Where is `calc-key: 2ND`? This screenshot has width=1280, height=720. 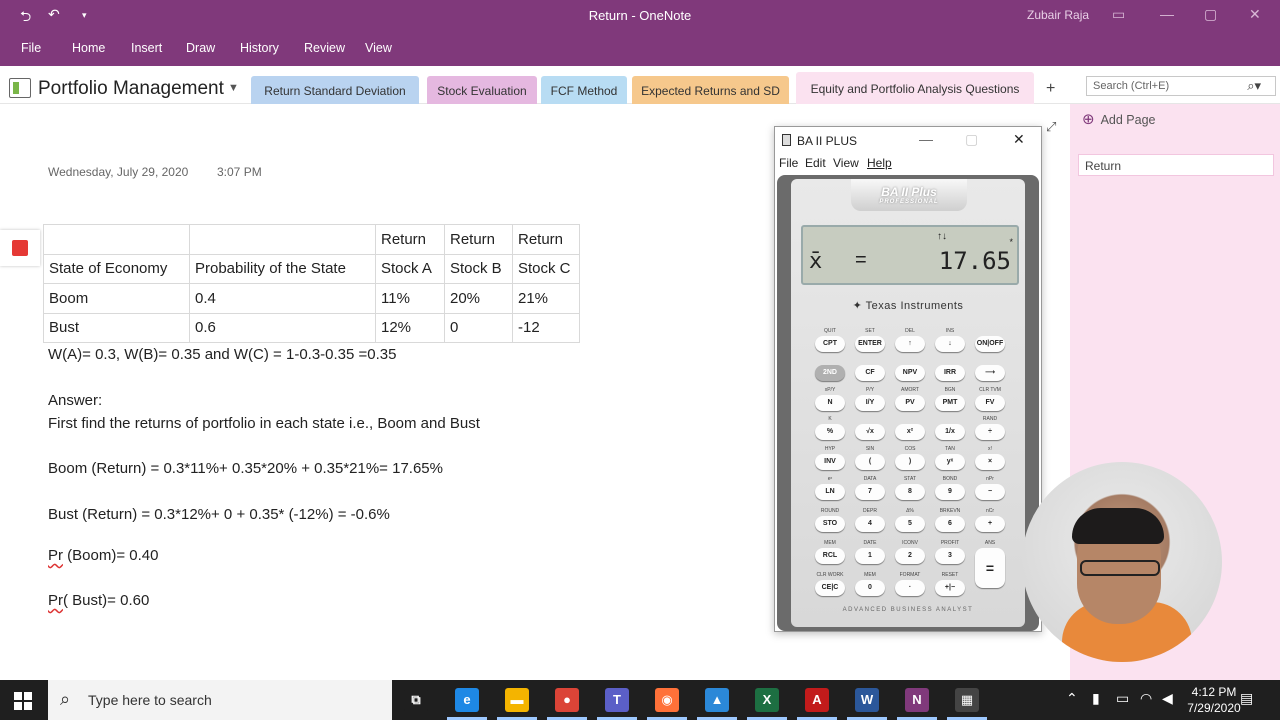
calc-key: 2ND is located at coordinates (830, 373).